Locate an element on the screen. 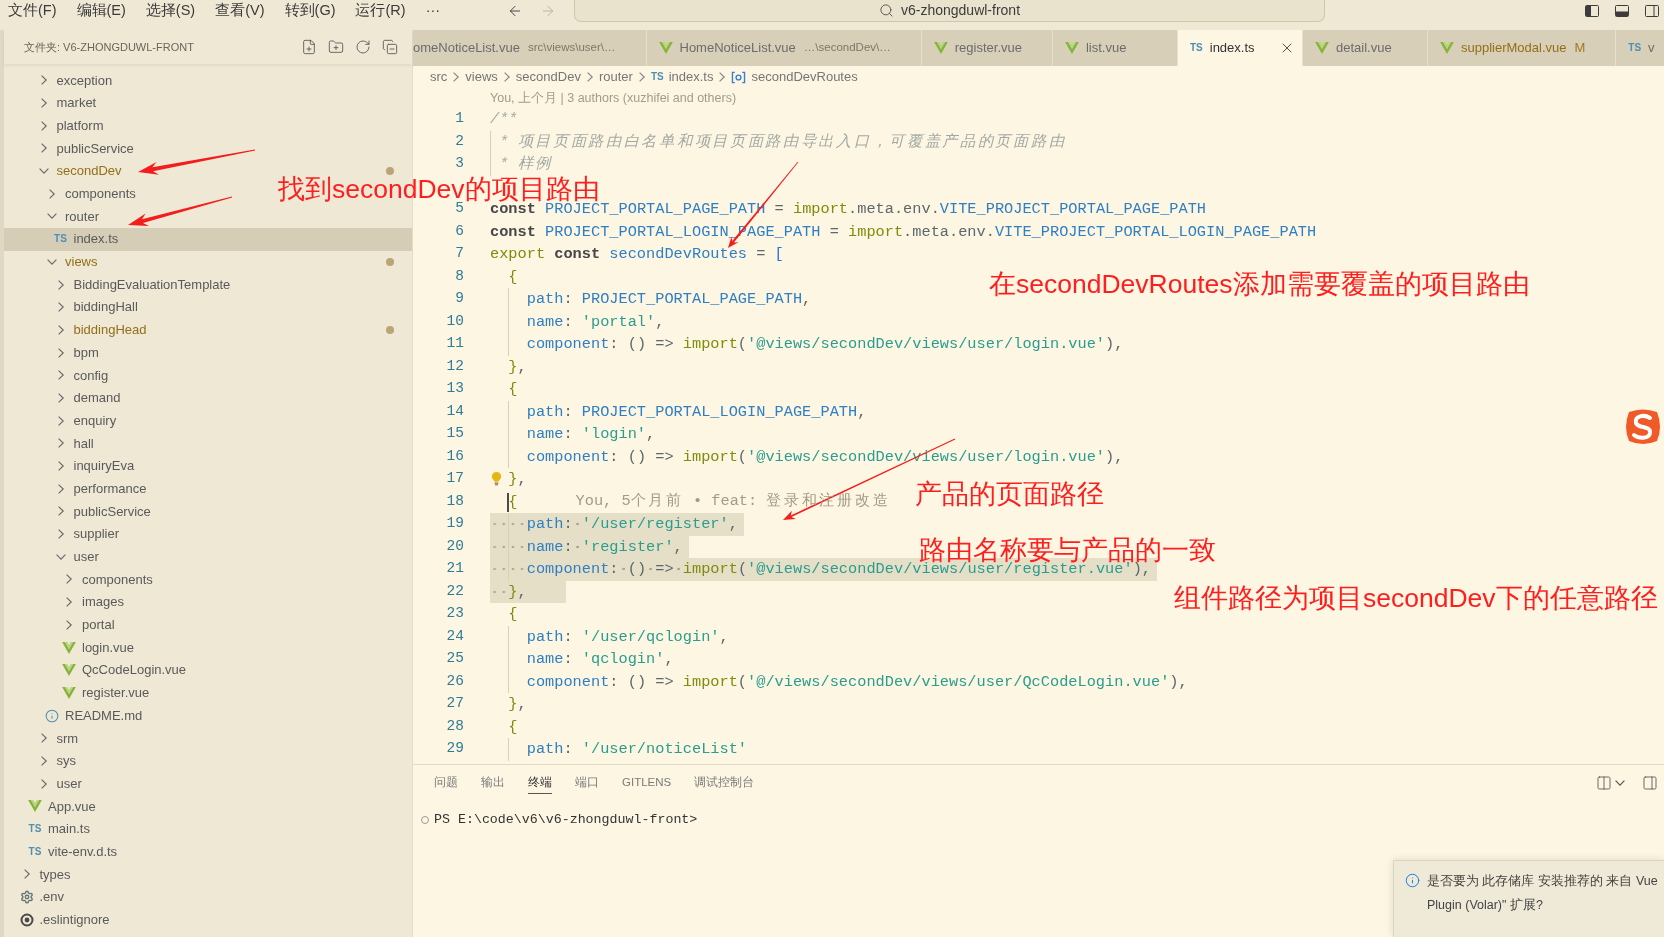 Image resolution: width=1664 pixels, height=937 pixels. menu-item: ··· is located at coordinates (433, 10).